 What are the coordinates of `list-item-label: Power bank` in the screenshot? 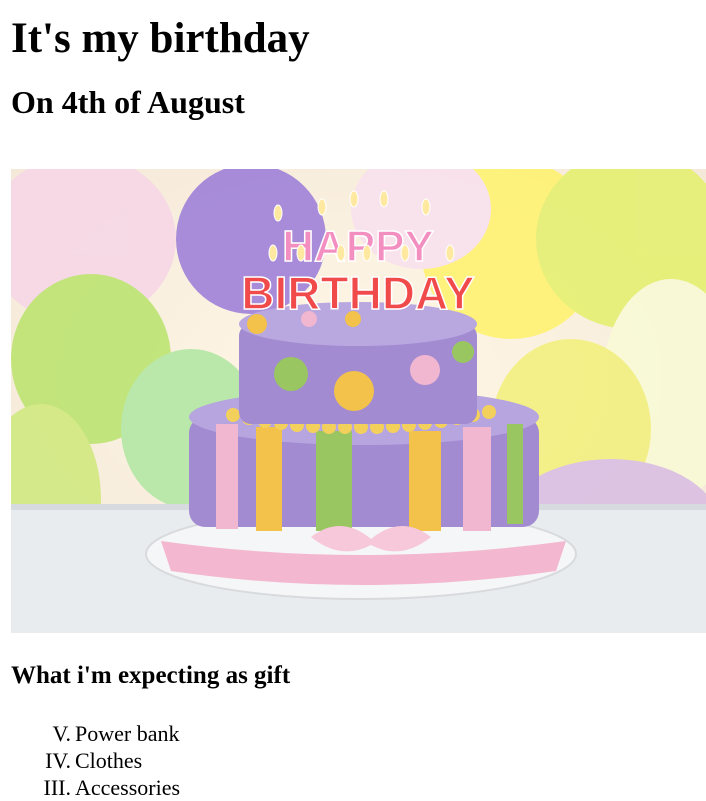 It's located at (127, 733).